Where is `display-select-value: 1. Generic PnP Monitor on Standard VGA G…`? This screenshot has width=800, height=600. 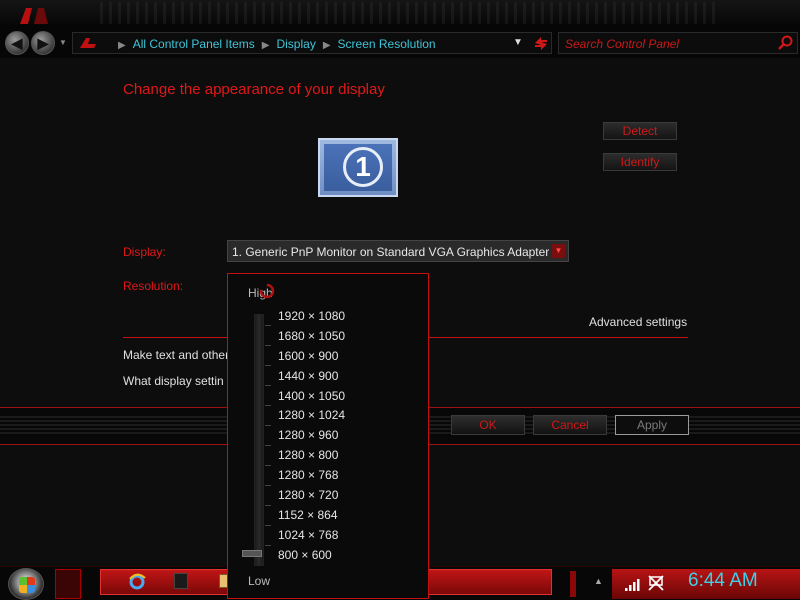 display-select-value: 1. Generic PnP Monitor on Standard VGA G… is located at coordinates (391, 252).